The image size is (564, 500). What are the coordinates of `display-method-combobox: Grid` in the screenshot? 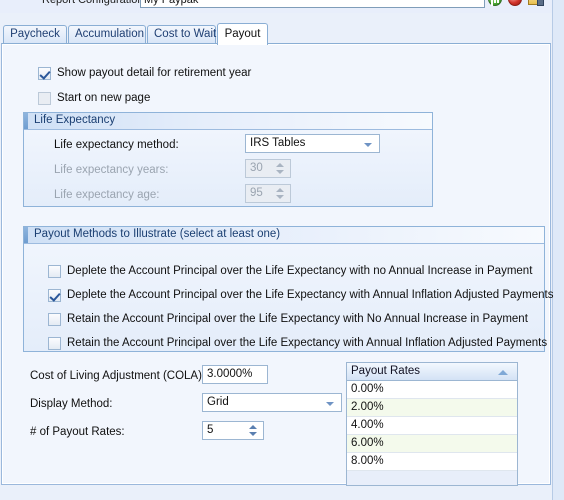 It's located at (272, 402).